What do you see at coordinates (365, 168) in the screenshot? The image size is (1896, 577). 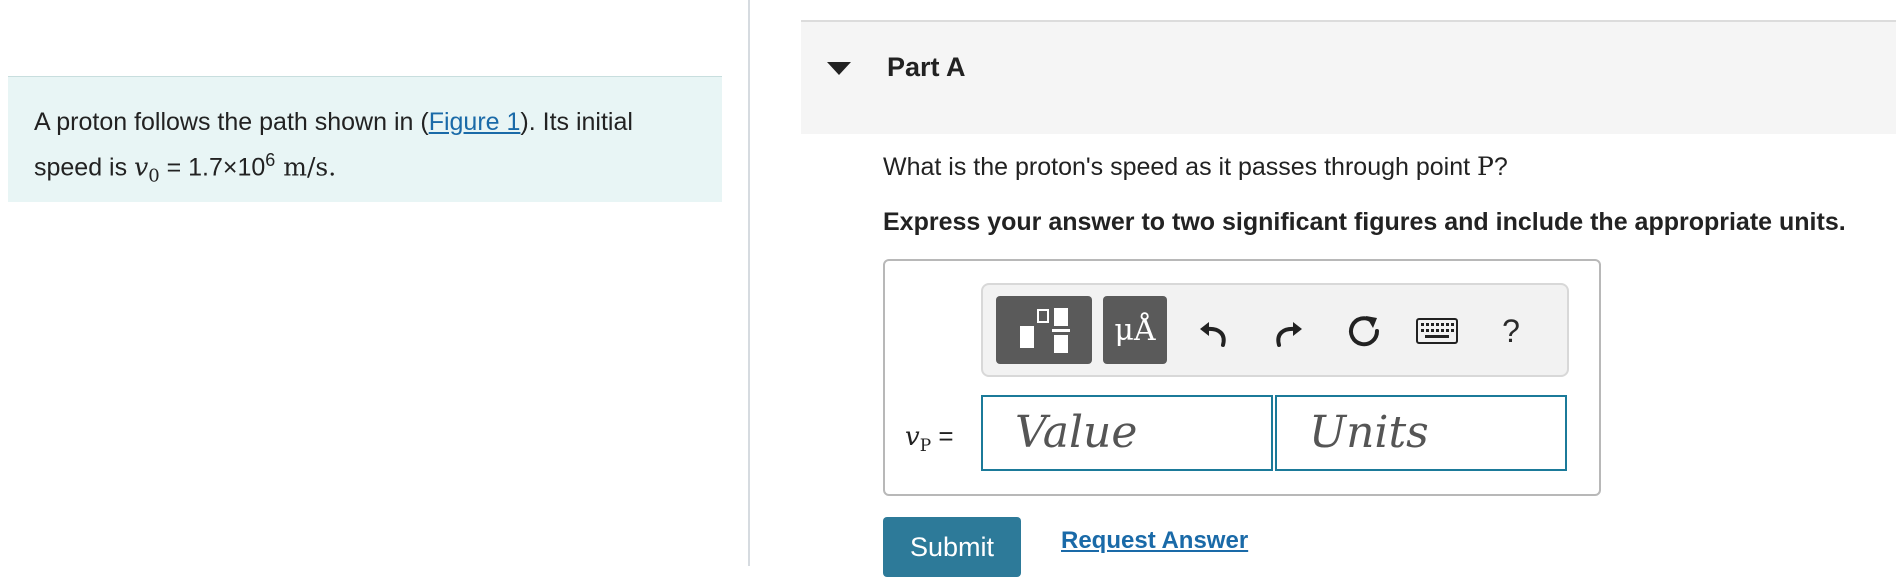 I see `problem-line-2: speed is v0 = 1.7×106 m/s.` at bounding box center [365, 168].